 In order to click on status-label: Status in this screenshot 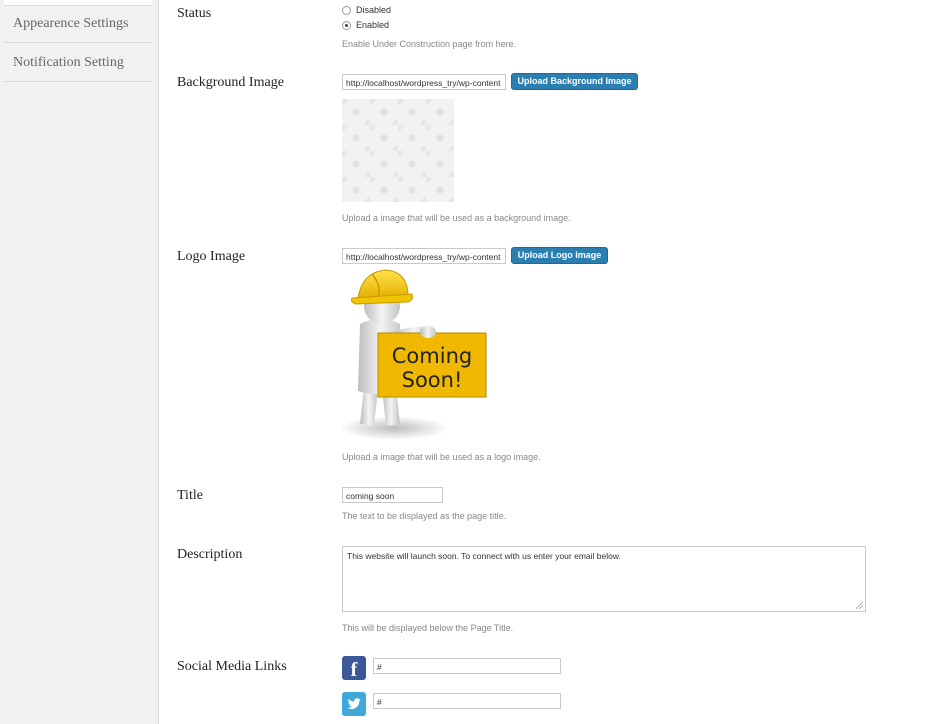, I will do `click(194, 13)`.